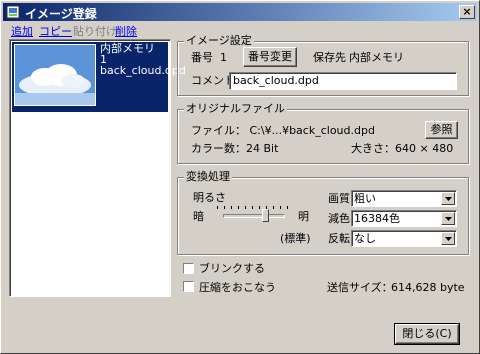  What do you see at coordinates (219, 41) in the screenshot?
I see `image-settings-label: イメージ設定` at bounding box center [219, 41].